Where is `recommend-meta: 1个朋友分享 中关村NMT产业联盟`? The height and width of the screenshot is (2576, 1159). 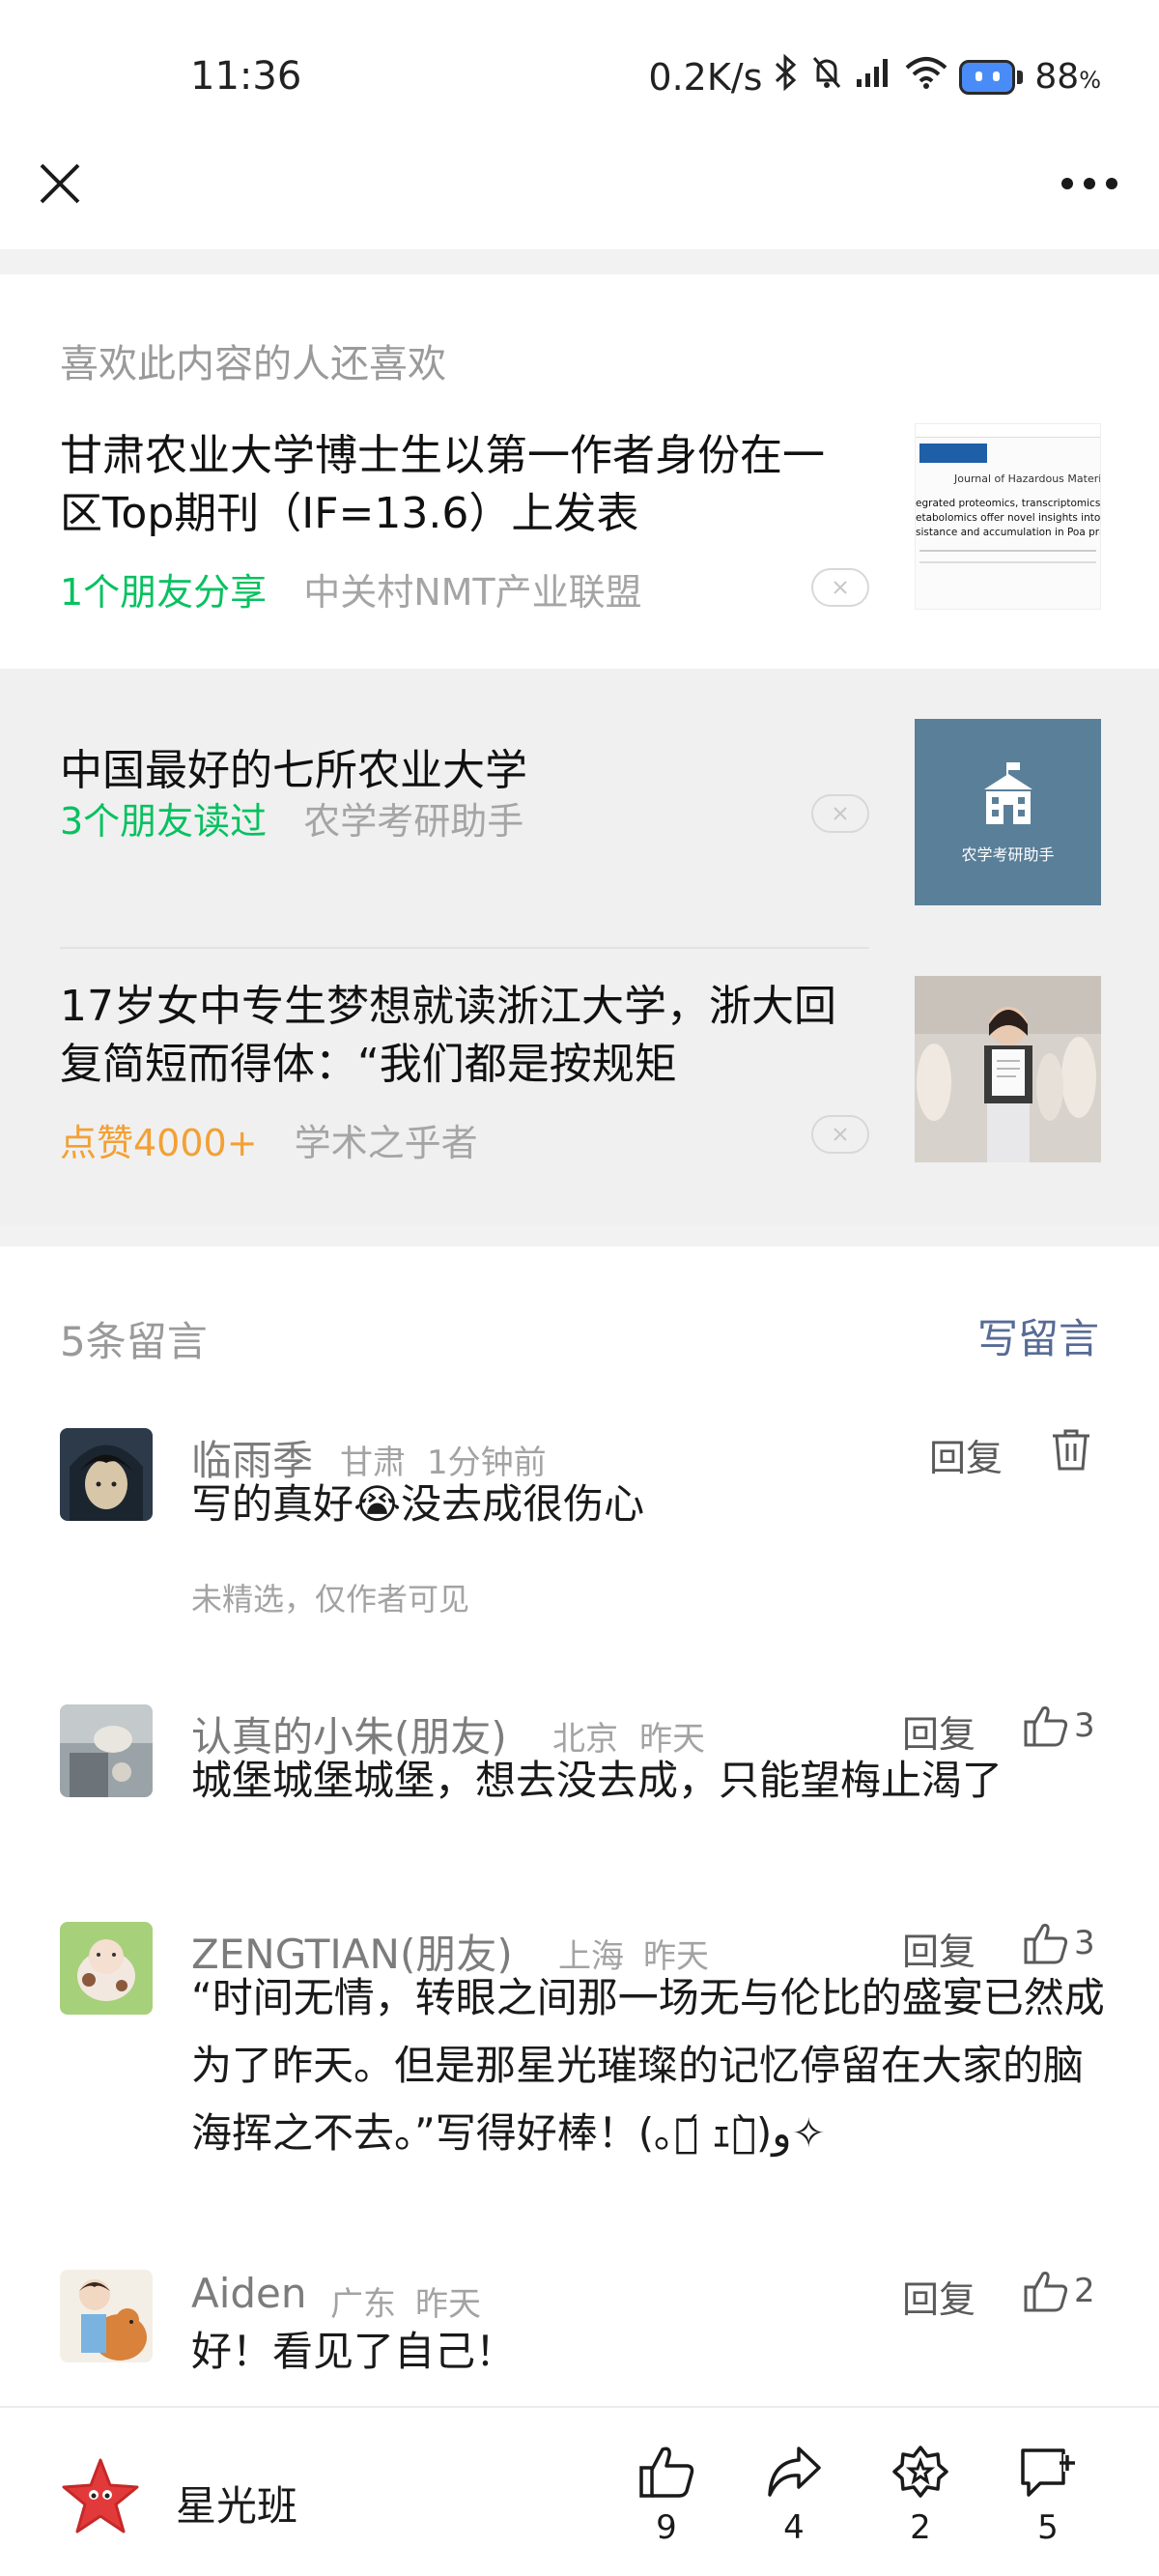 recommend-meta: 1个朋友分享 中关村NMT产业联盟 is located at coordinates (351, 589).